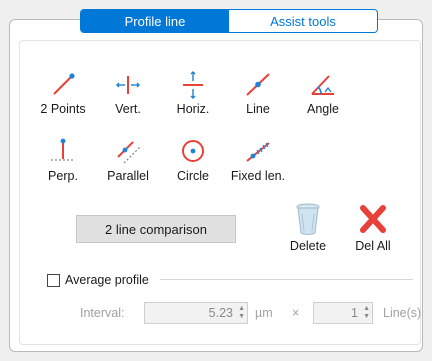 The height and width of the screenshot is (361, 432). What do you see at coordinates (322, 85) in the screenshot?
I see `angle-icon` at bounding box center [322, 85].